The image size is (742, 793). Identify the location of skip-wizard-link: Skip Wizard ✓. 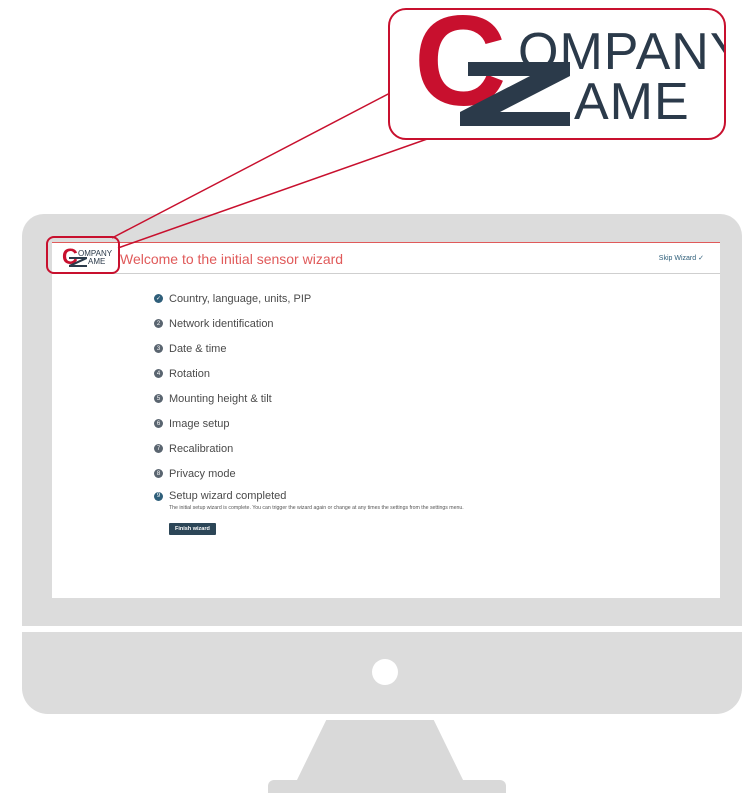
(681, 258).